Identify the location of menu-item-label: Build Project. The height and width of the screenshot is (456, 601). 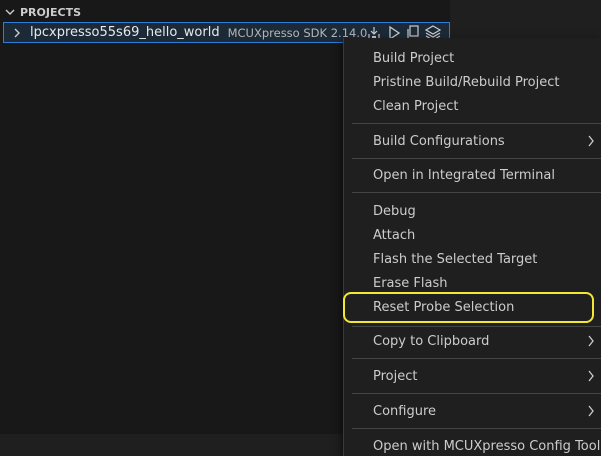
(414, 58).